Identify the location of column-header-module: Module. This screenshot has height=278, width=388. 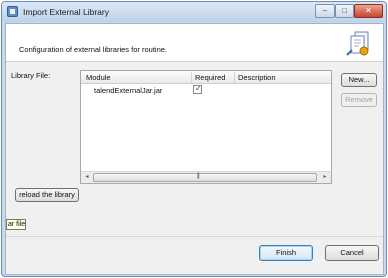
(98, 77).